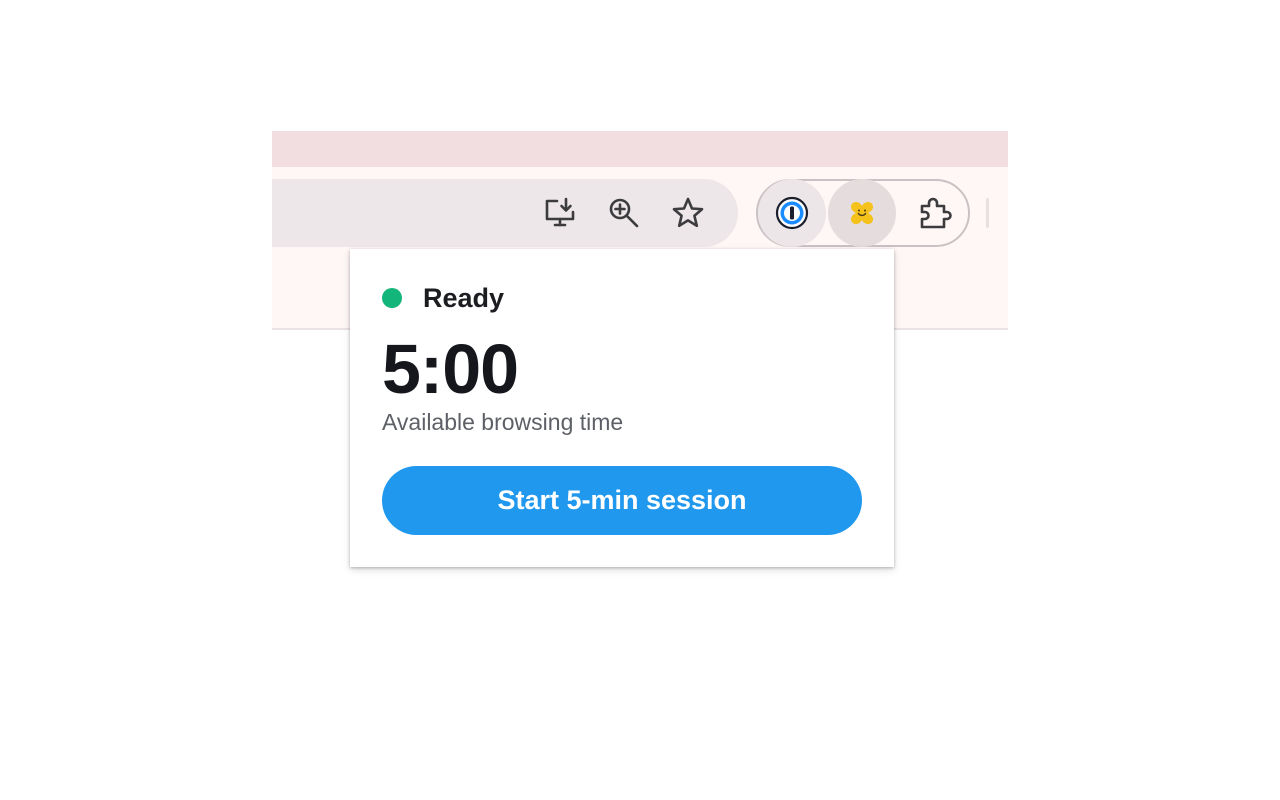 The width and height of the screenshot is (1280, 800). I want to click on extensions-group, so click(863, 213).